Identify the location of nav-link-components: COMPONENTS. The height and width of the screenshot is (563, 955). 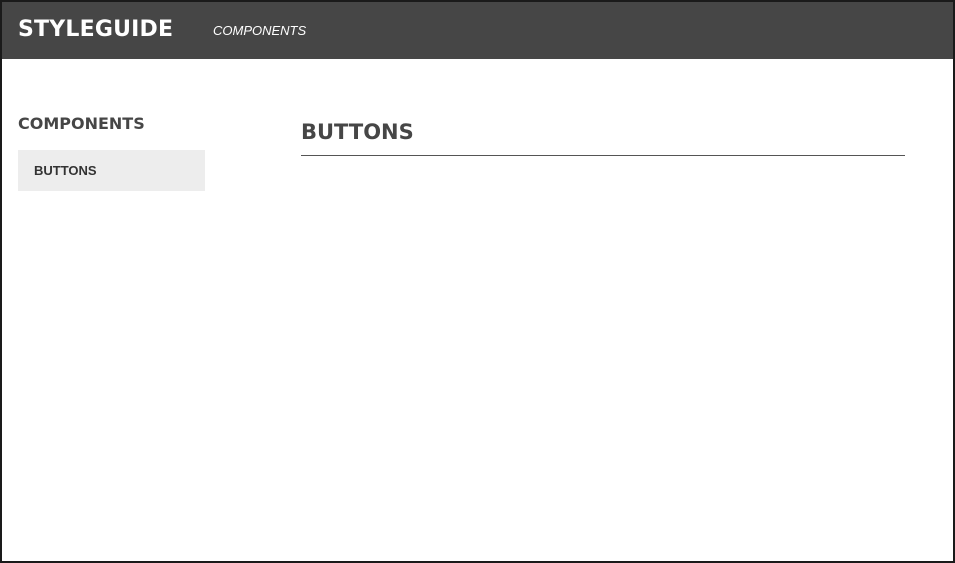
(259, 31).